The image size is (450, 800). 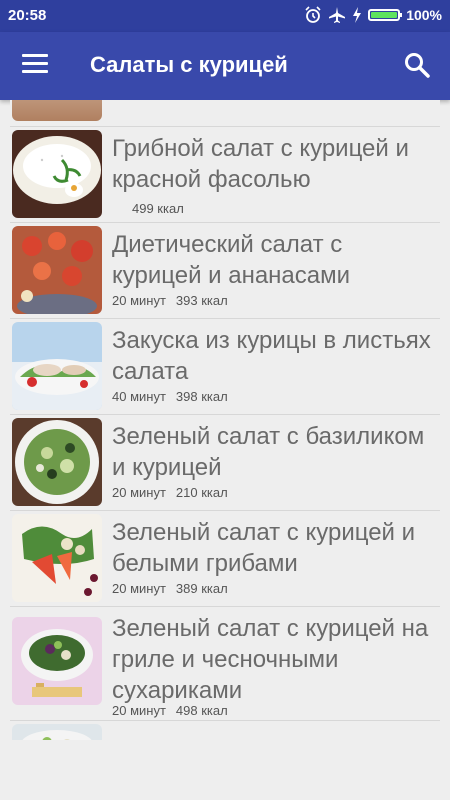 What do you see at coordinates (264, 548) in the screenshot?
I see `recipe-name: Зеленый салат с курицей и белыми грибами` at bounding box center [264, 548].